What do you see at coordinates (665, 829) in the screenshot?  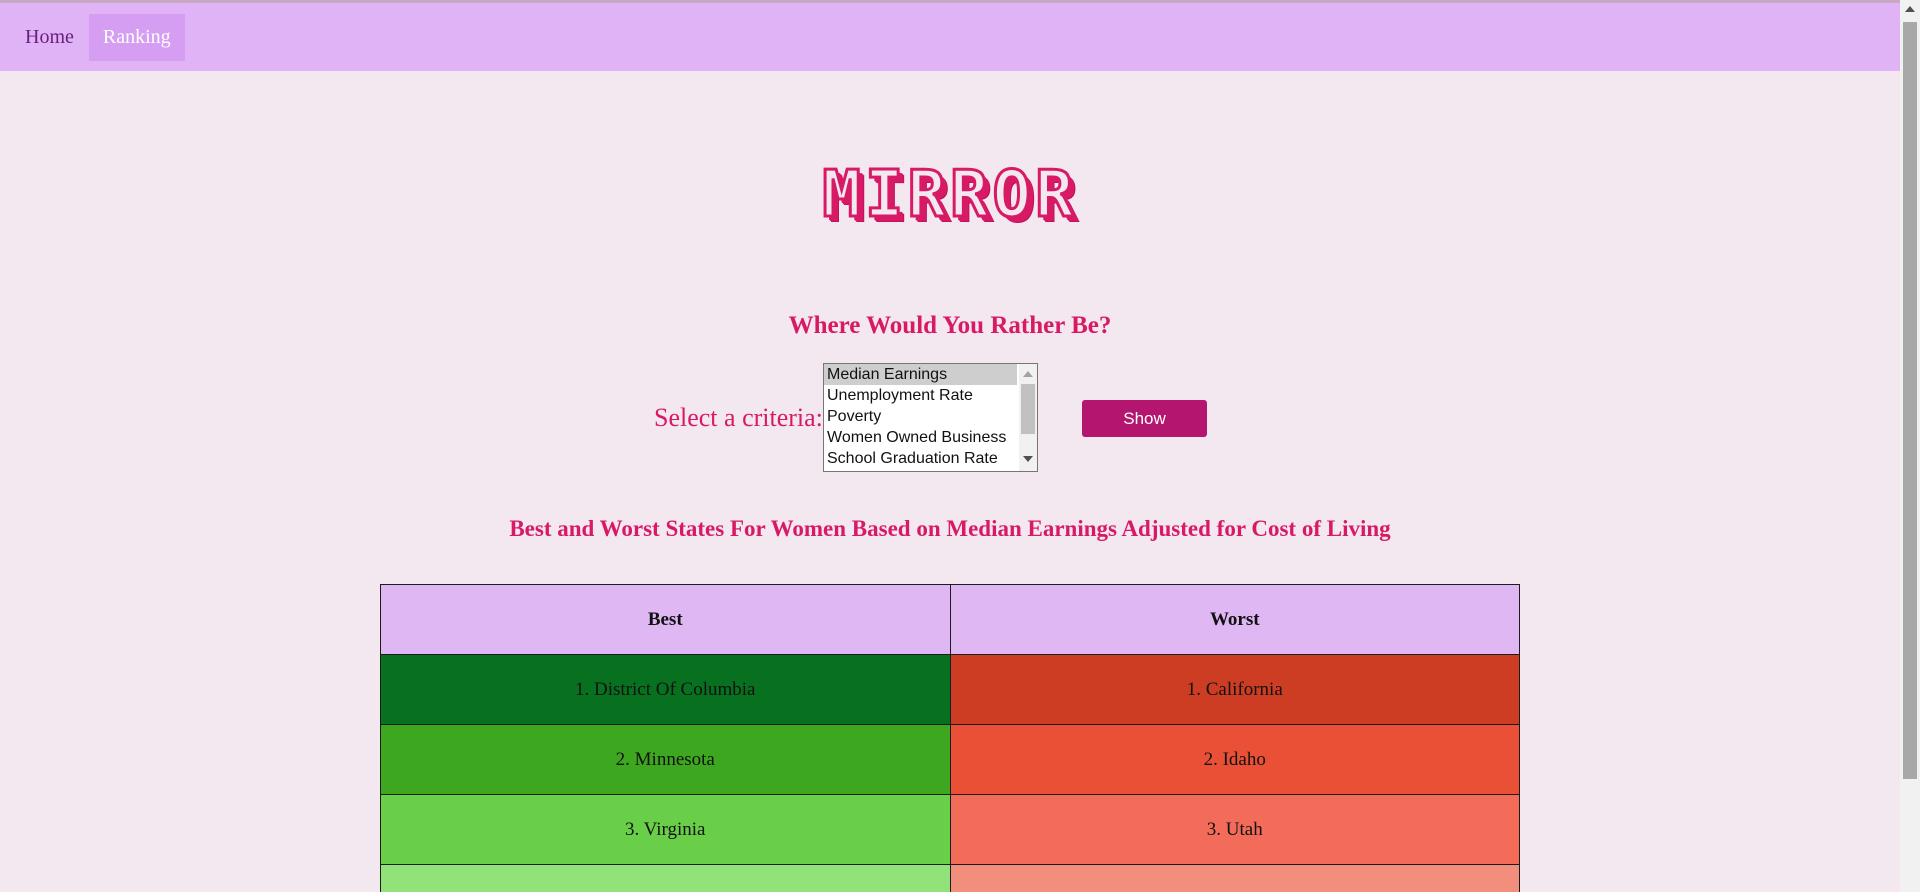 I see `best-cell: 3. Virginia` at bounding box center [665, 829].